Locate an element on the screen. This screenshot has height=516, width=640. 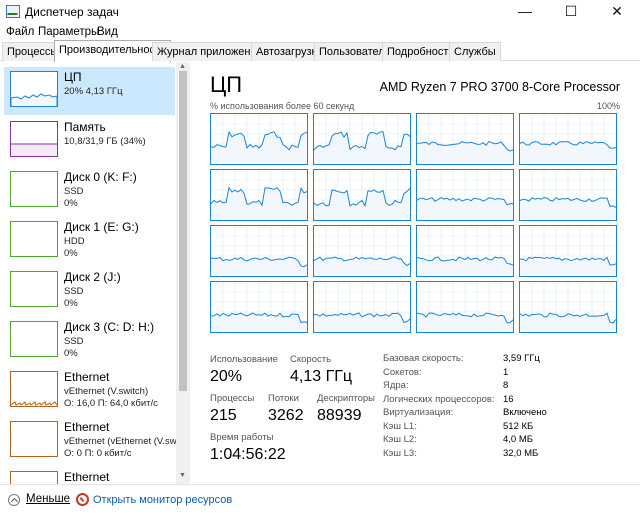
minimize-button: — is located at coordinates (525, 12).